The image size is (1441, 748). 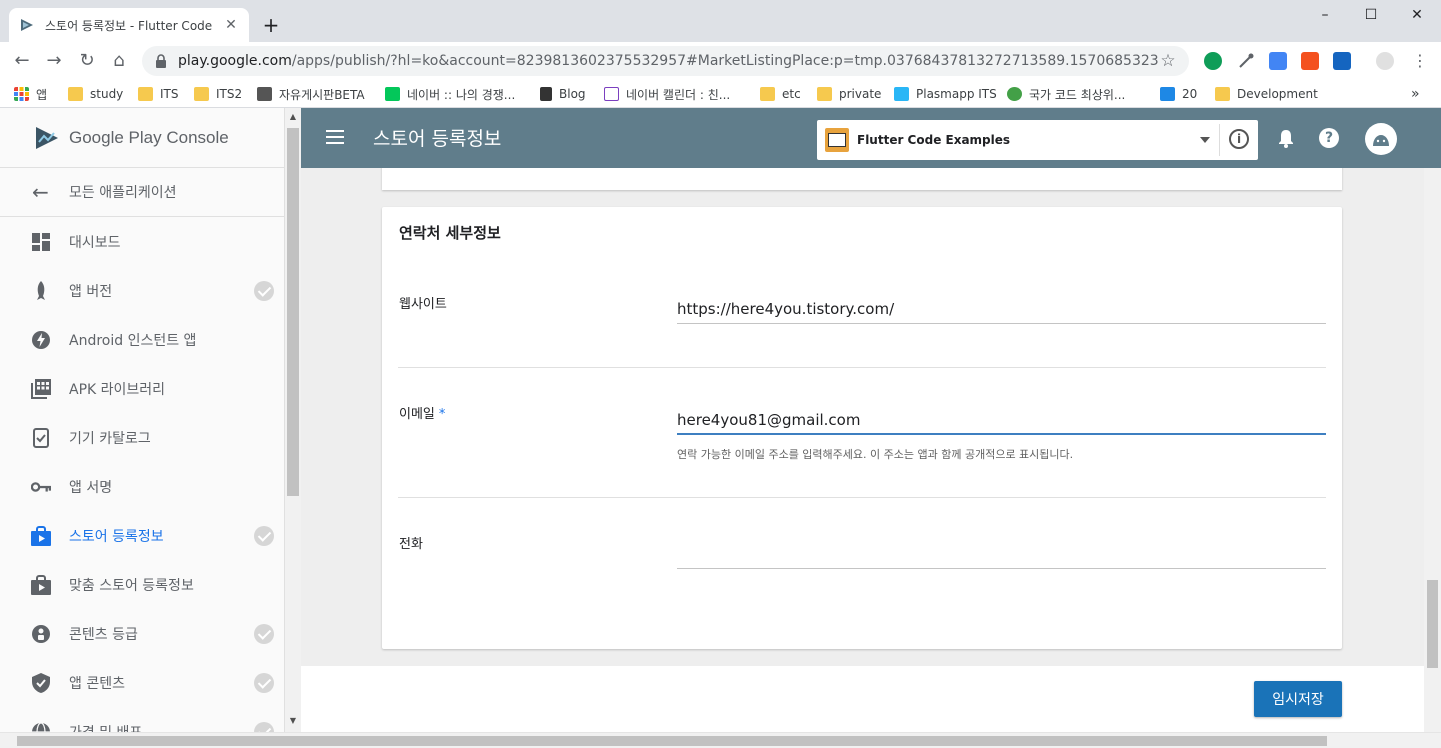 What do you see at coordinates (1417, 16) in the screenshot?
I see `close-window-button: ✕` at bounding box center [1417, 16].